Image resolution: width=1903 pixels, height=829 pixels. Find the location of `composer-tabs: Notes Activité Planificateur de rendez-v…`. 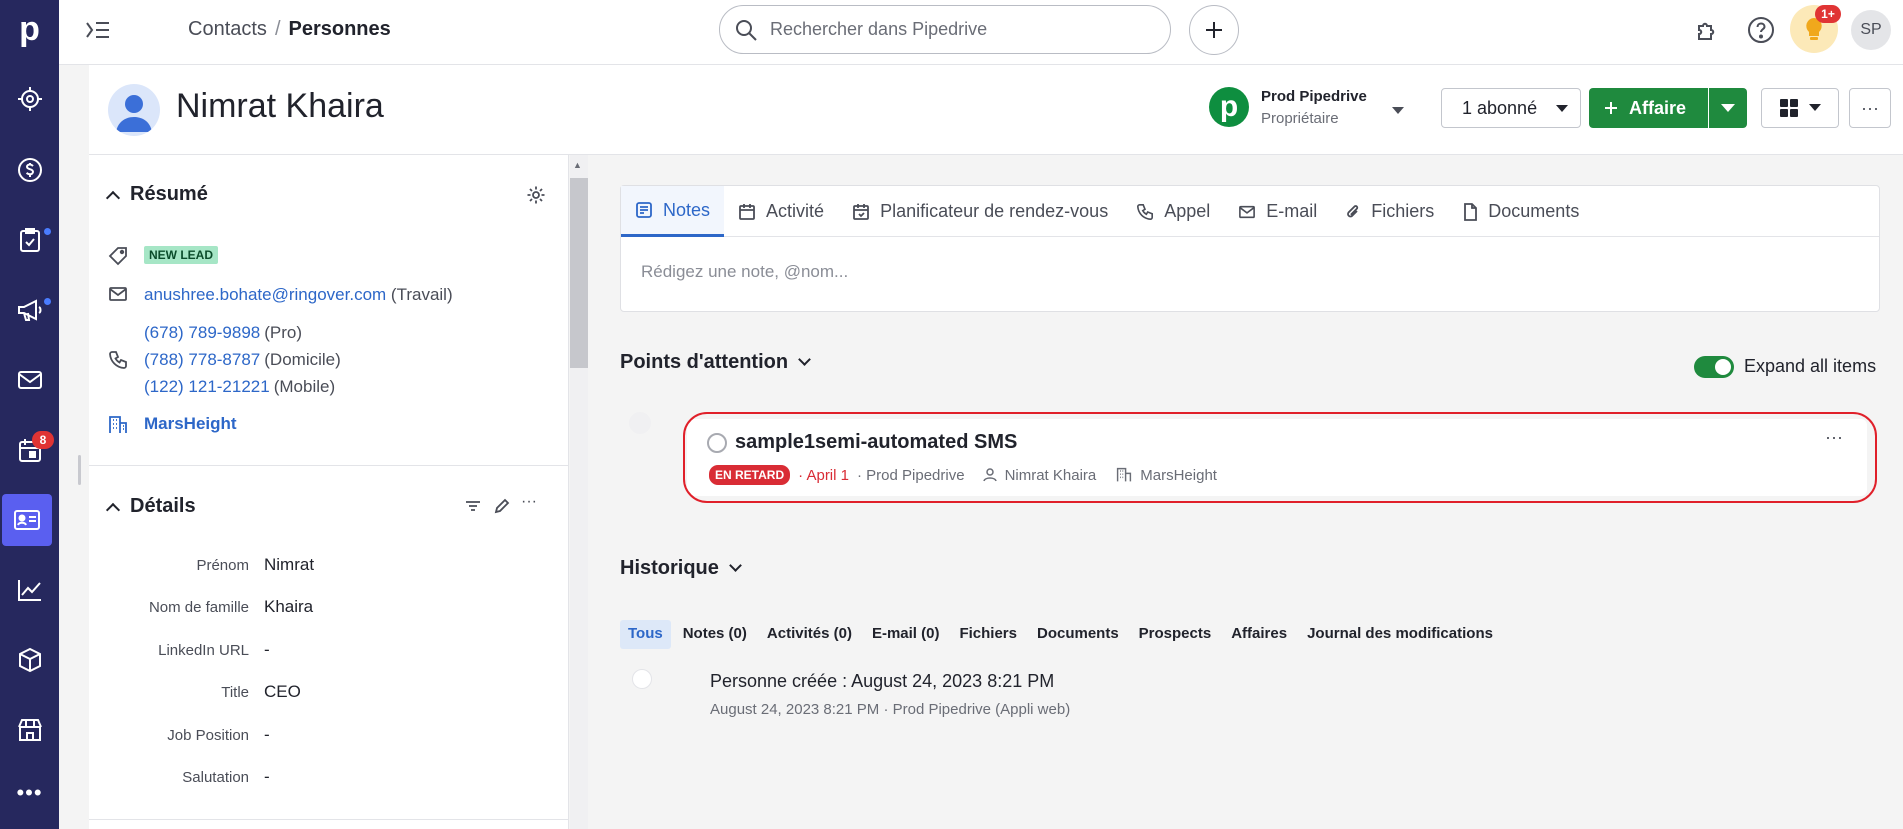

composer-tabs: Notes Activité Planificateur de rendez-v… is located at coordinates (1250, 211).